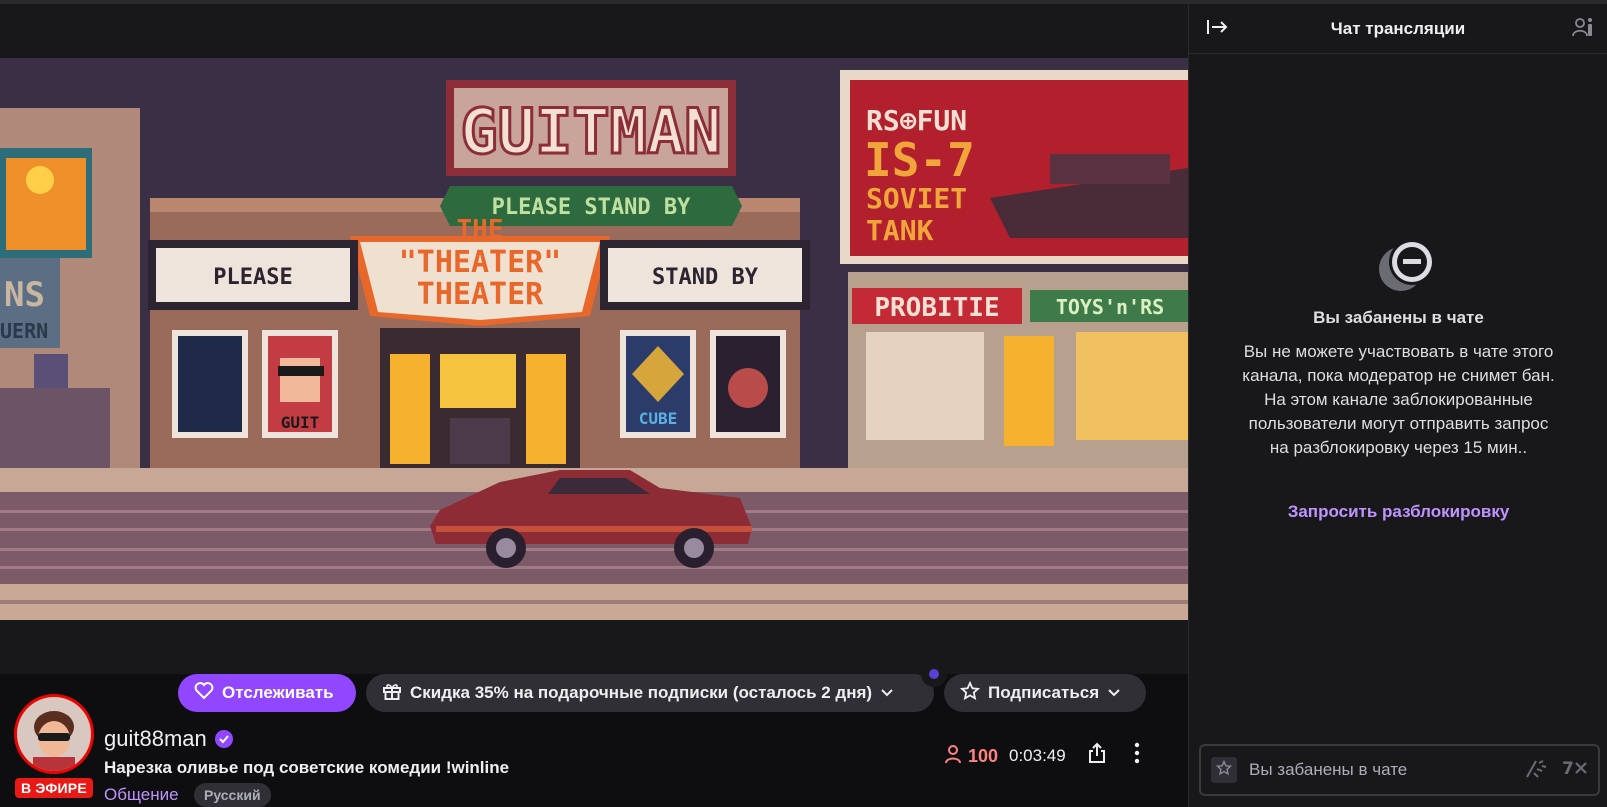 This screenshot has height=807, width=1607. Describe the element at coordinates (480, 262) in the screenshot. I see `theater-line1: "THEATER"` at that location.